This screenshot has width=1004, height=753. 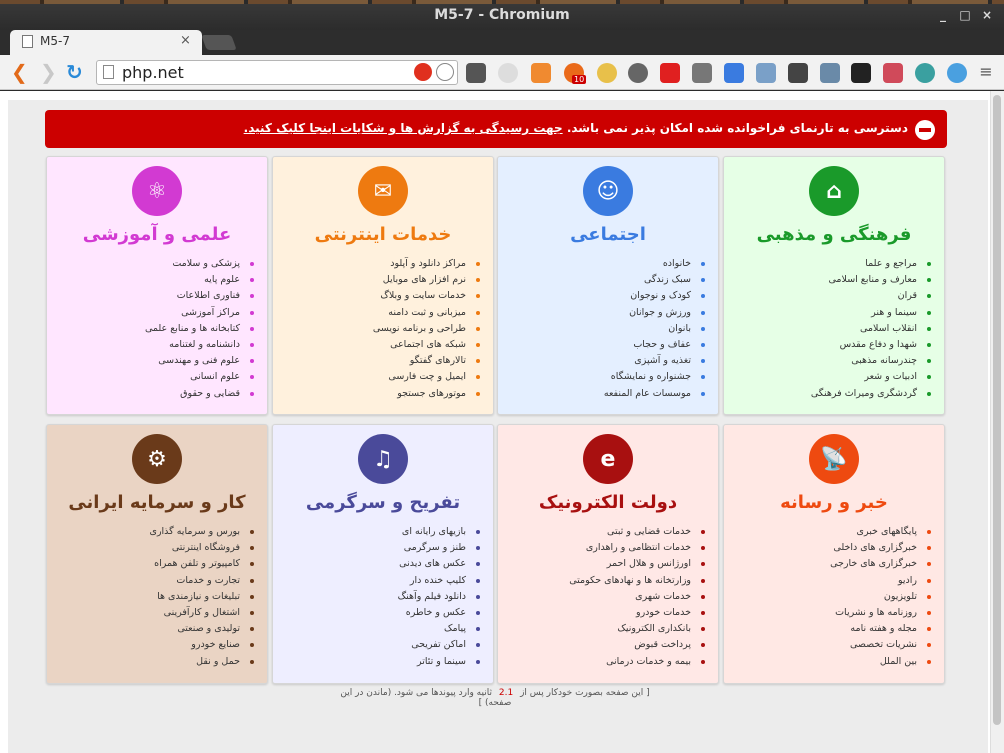 What do you see at coordinates (200, 377) in the screenshot?
I see `category-link: علوم انسانی` at bounding box center [200, 377].